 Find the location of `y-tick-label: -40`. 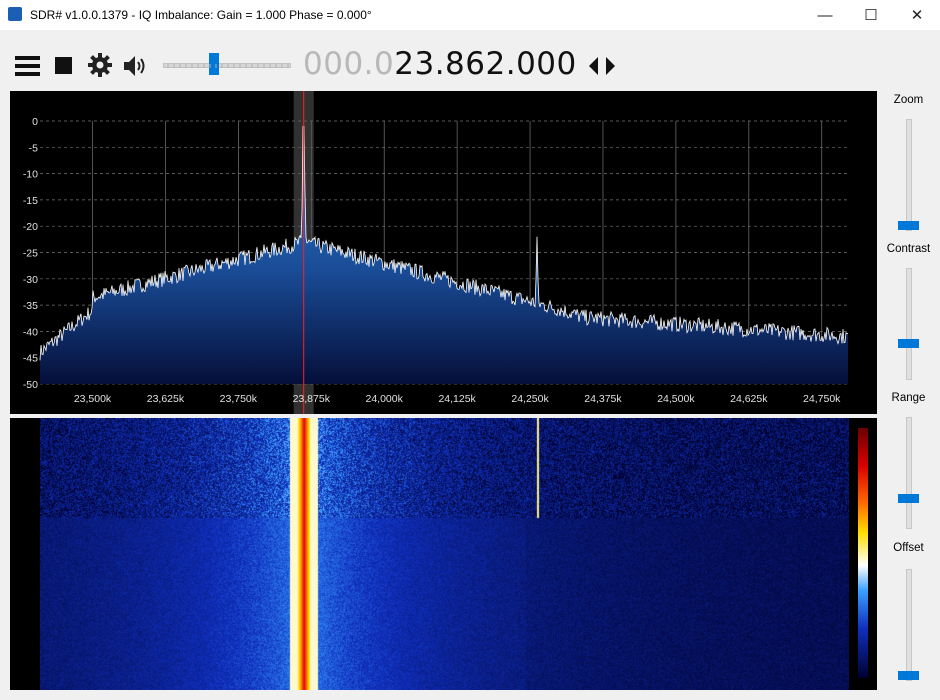

y-tick-label: -40 is located at coordinates (30, 332).